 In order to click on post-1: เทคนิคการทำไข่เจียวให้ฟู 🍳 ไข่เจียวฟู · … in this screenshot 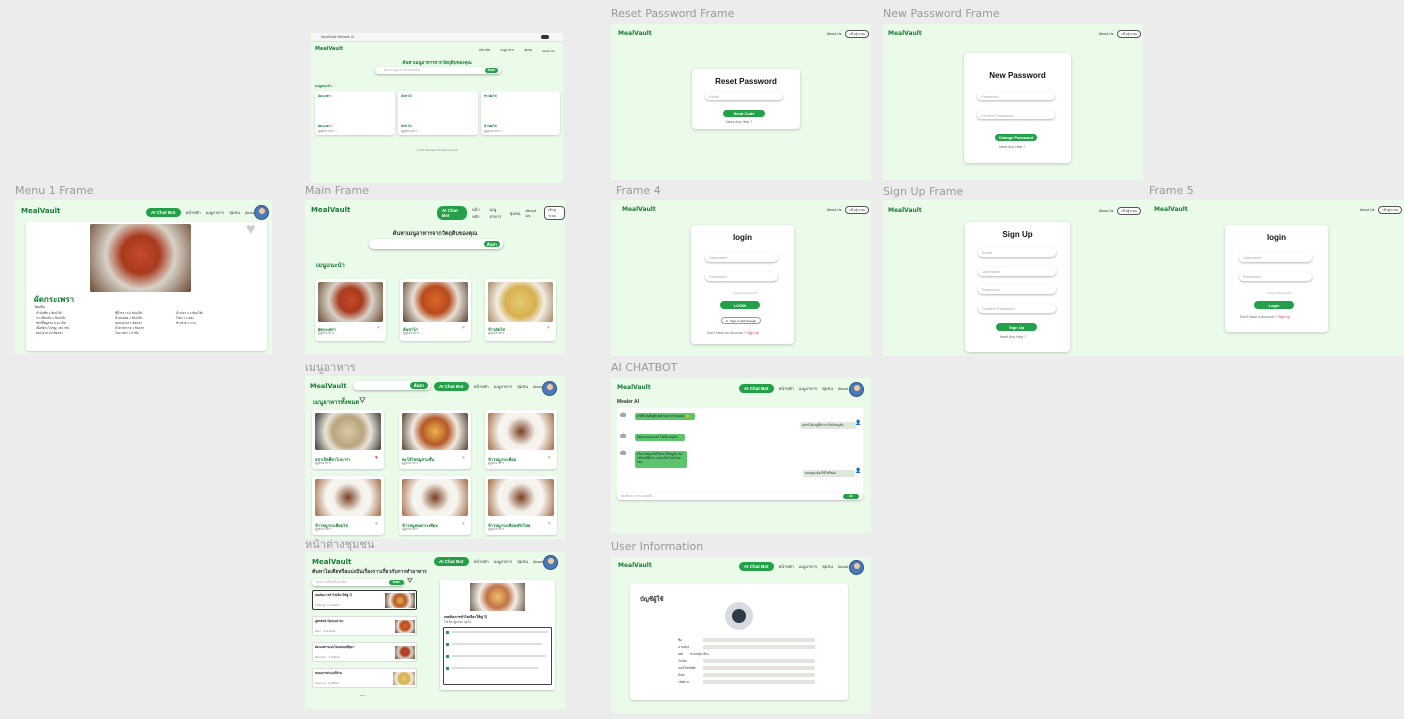, I will do `click(364, 600)`.